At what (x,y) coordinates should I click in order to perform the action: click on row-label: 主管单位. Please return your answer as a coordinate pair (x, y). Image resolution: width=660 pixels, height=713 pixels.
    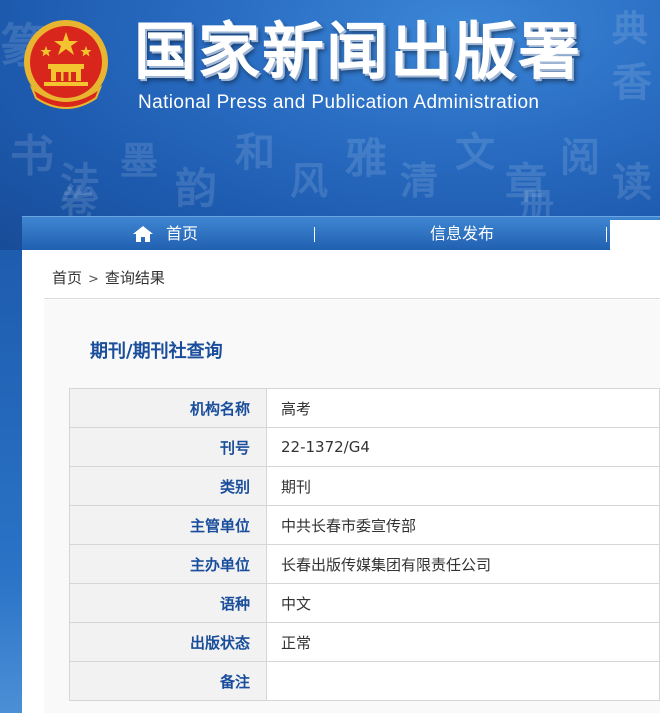
    Looking at the image, I should click on (168, 525).